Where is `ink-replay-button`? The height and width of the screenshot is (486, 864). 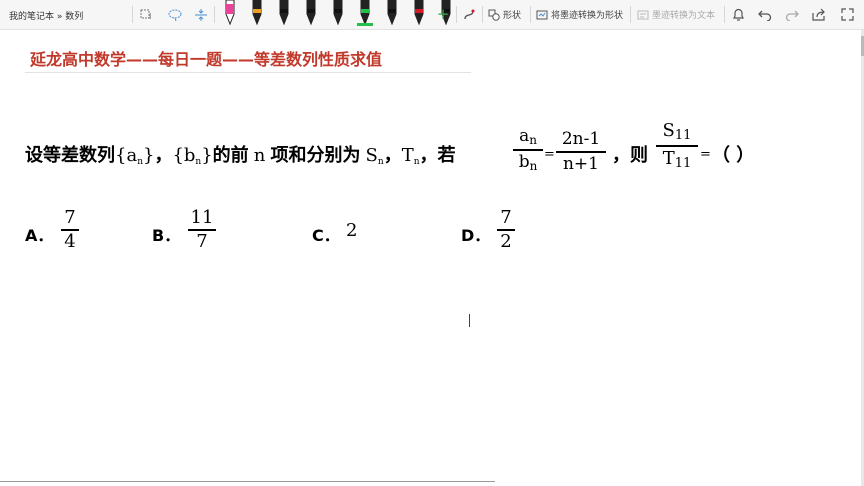 ink-replay-button is located at coordinates (469, 14).